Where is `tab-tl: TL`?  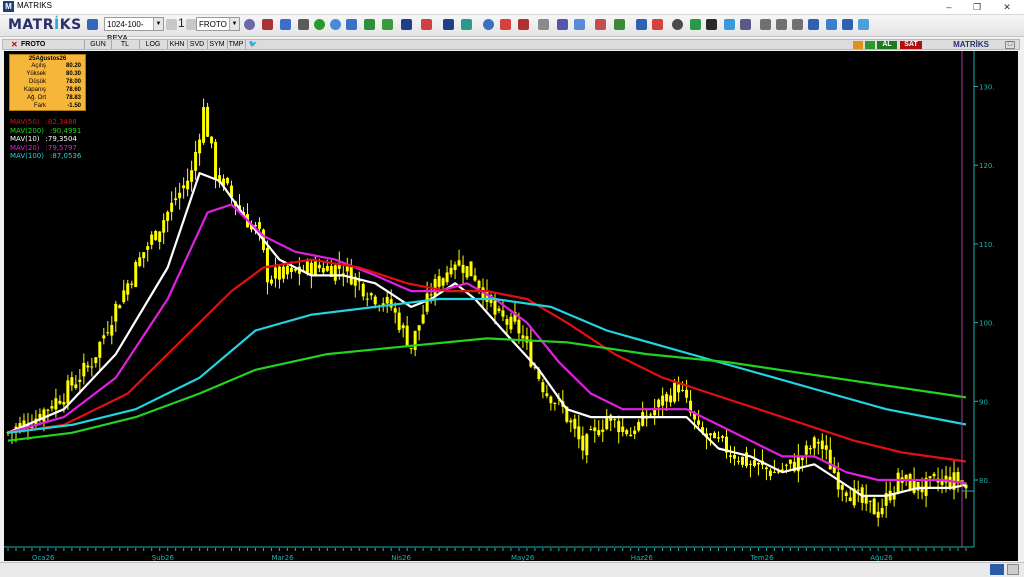 tab-tl: TL is located at coordinates (125, 44).